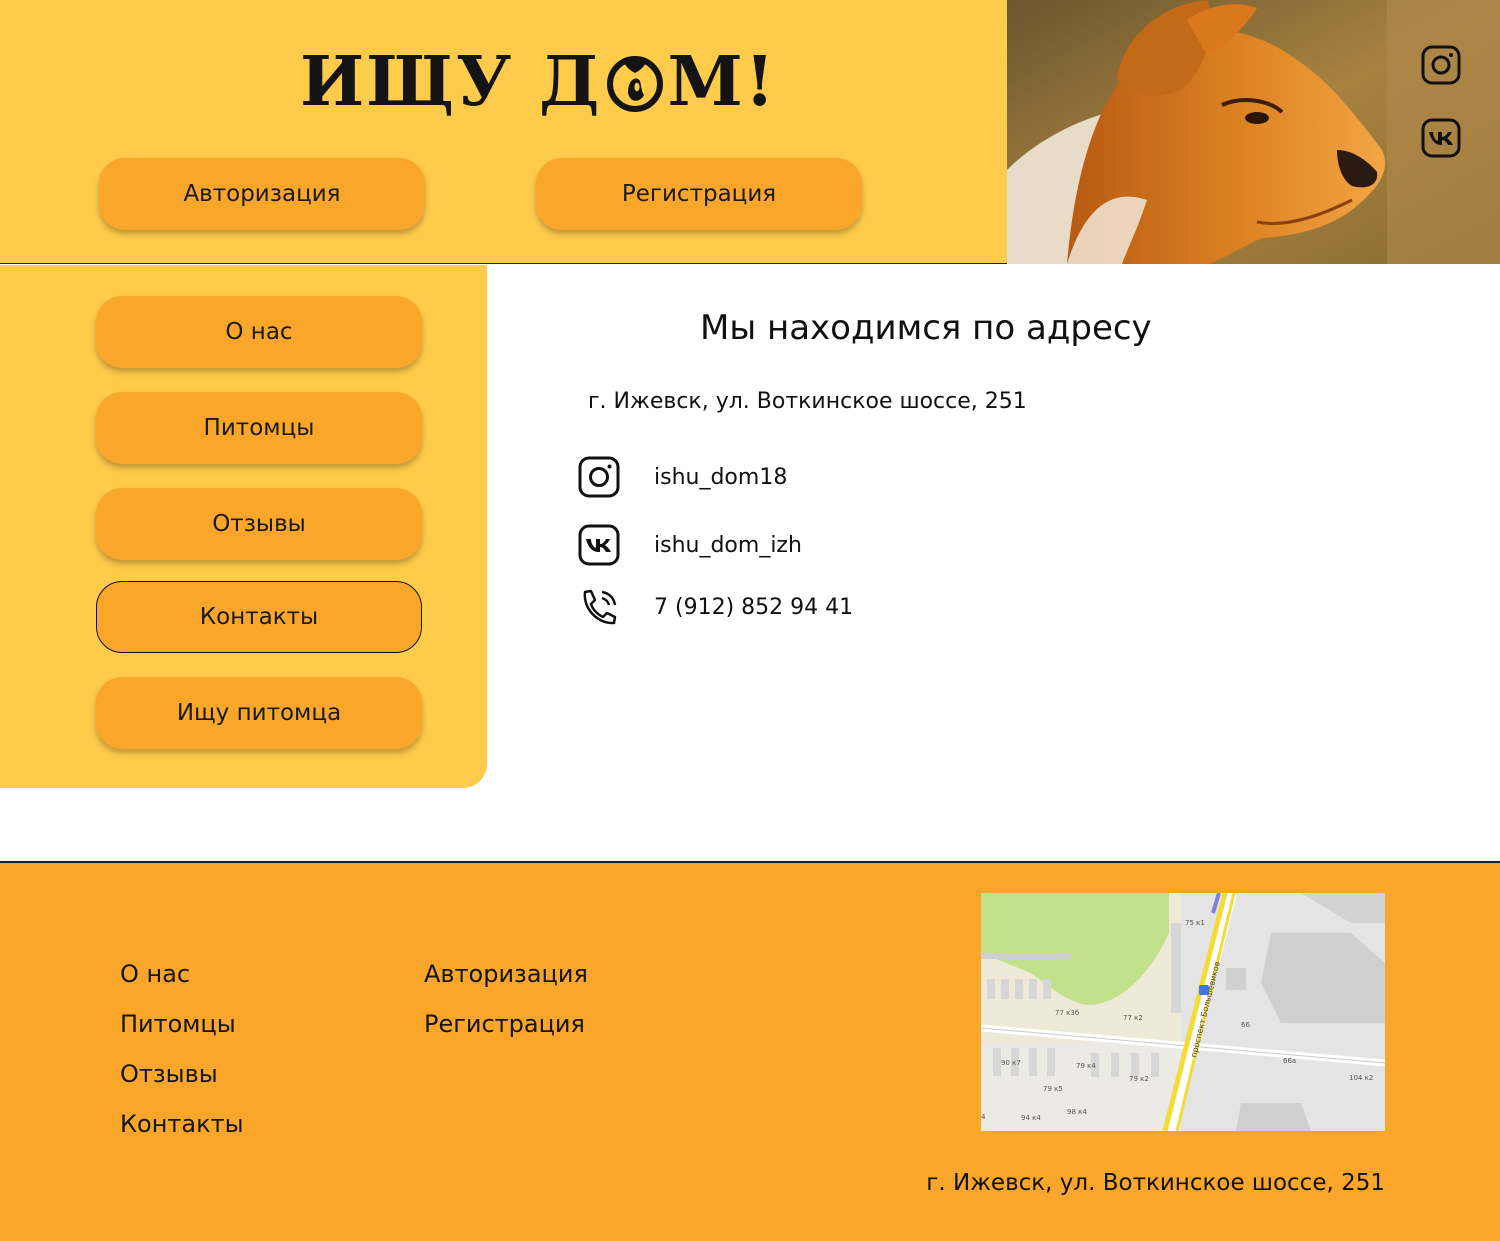  I want to click on footer-link-register: Регистрация, so click(504, 1024).